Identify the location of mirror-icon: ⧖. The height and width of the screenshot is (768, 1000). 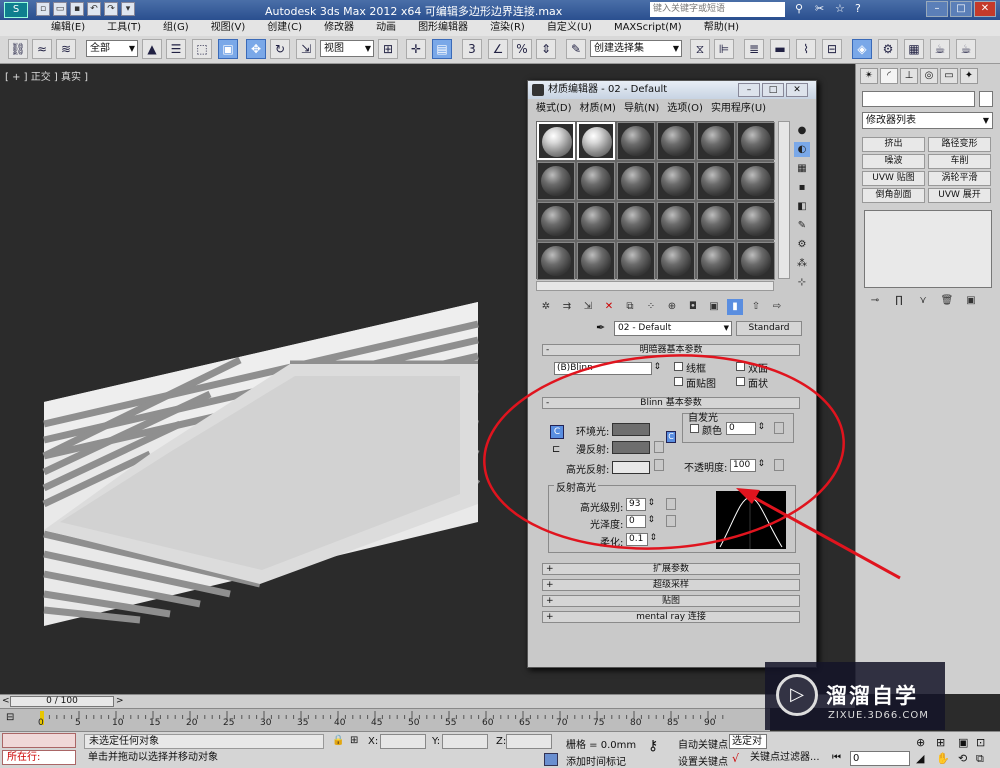
(700, 49).